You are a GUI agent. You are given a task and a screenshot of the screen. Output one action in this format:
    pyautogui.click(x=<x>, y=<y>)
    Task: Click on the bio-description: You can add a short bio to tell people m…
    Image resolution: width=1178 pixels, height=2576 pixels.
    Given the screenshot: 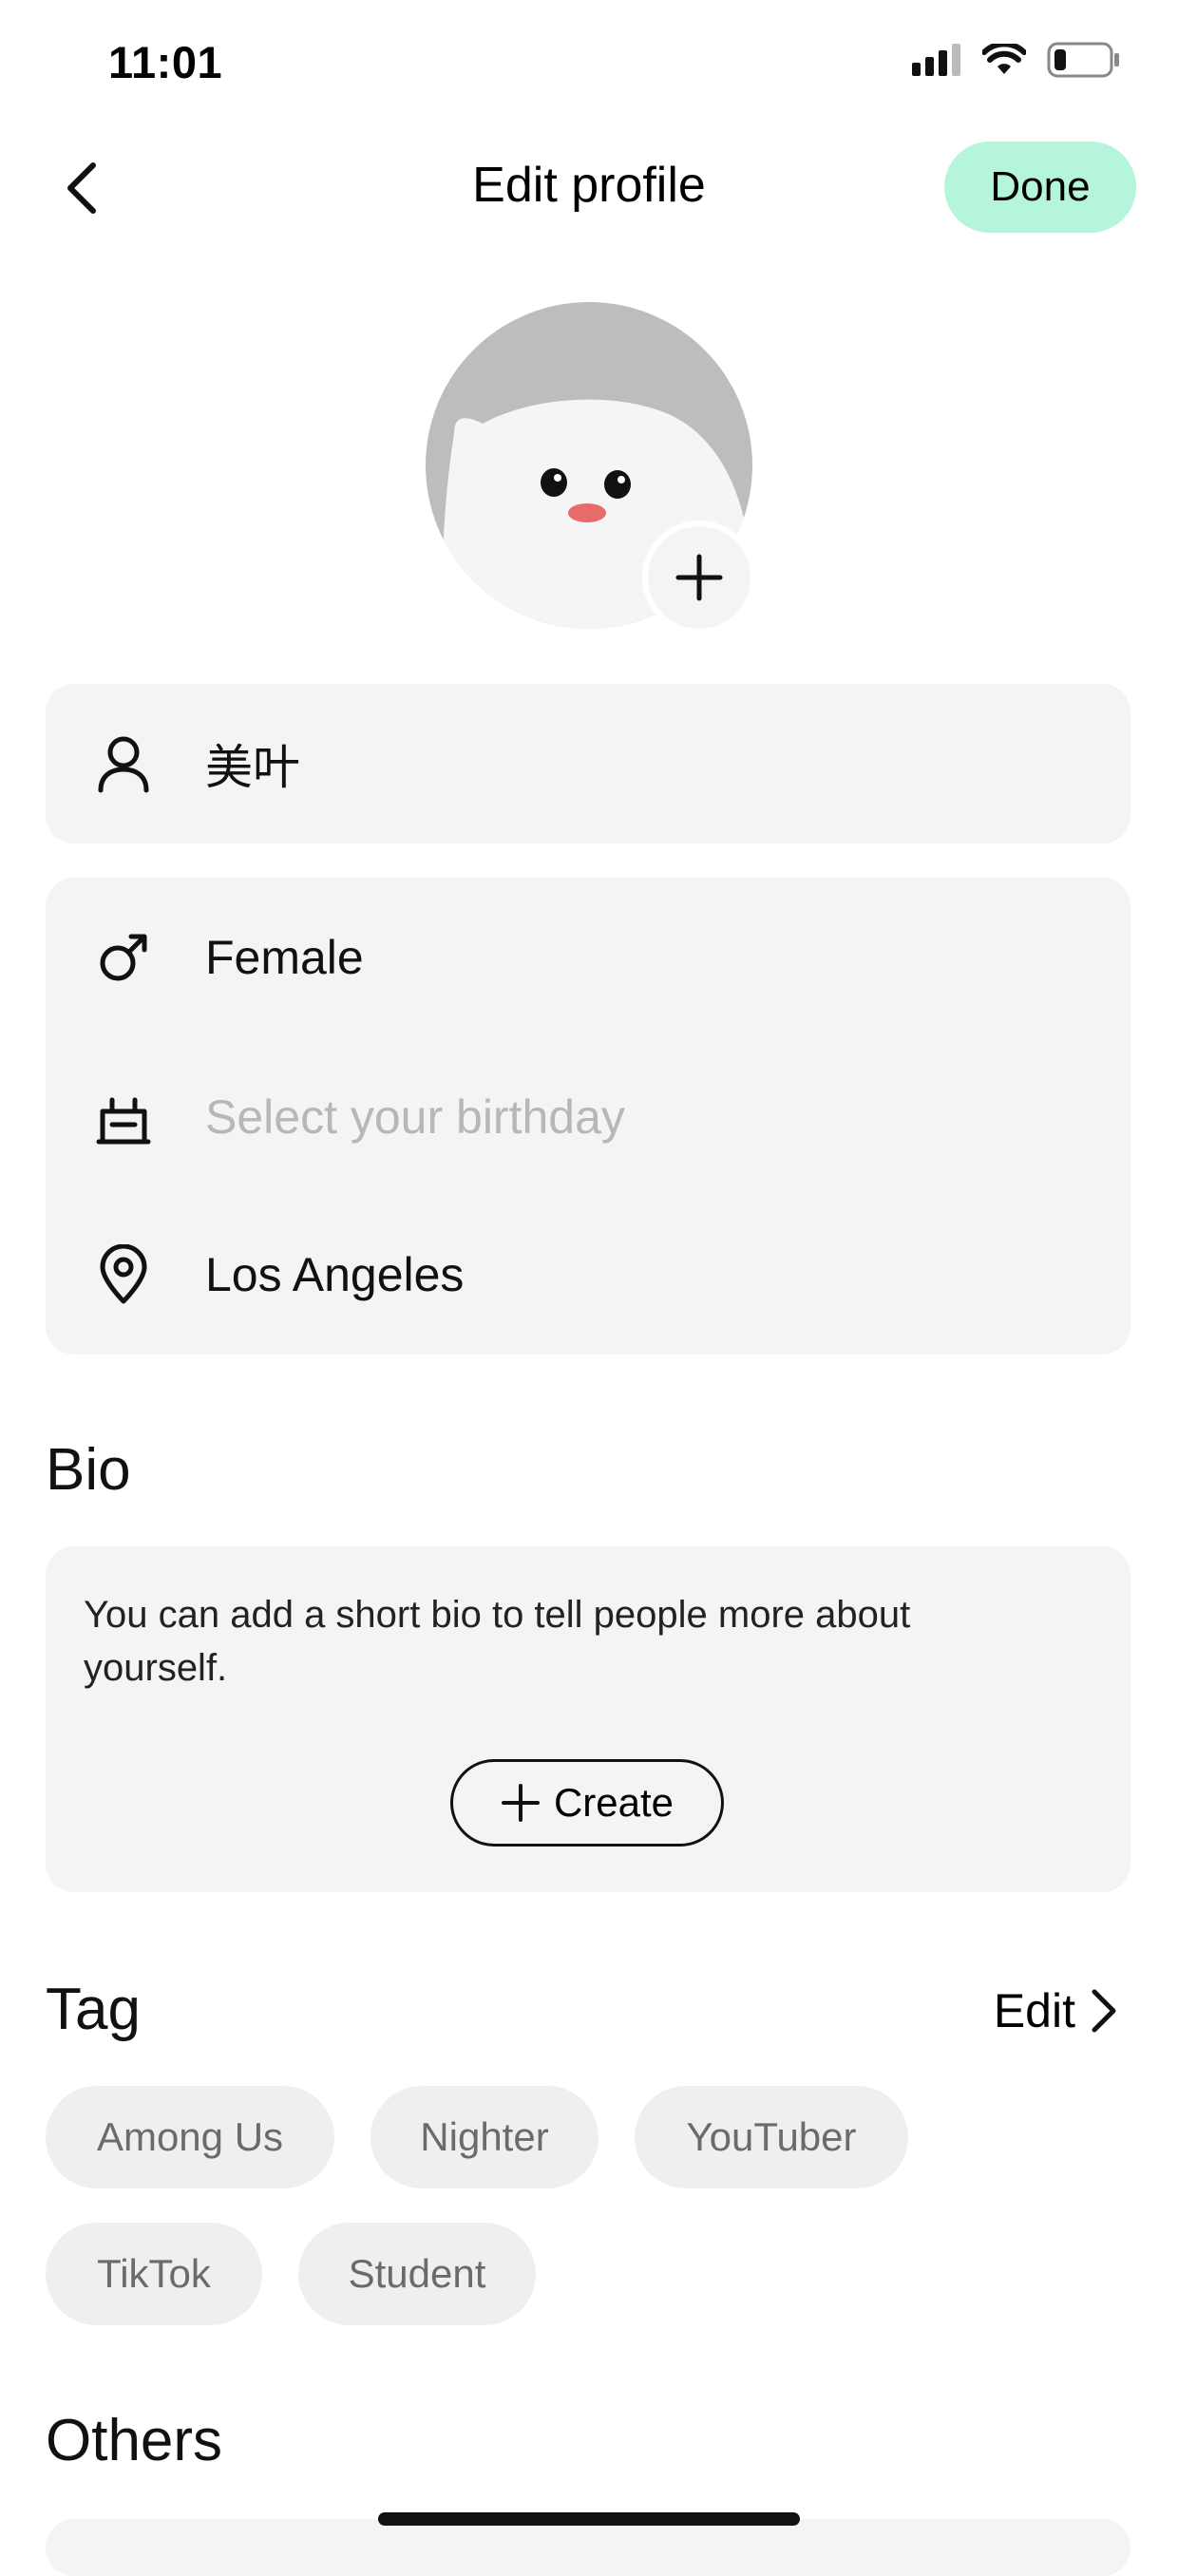 What is the action you would take?
    pyautogui.click(x=497, y=1641)
    